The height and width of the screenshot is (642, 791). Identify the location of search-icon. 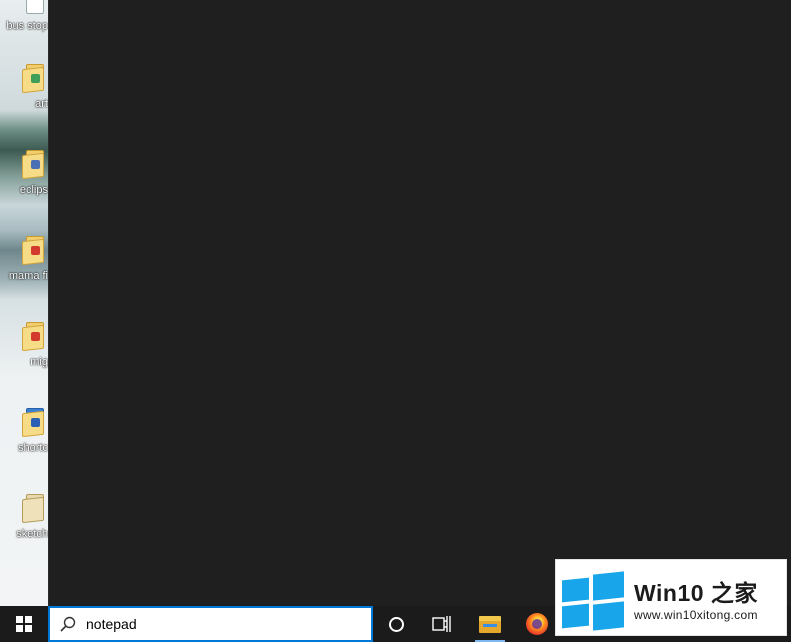
(68, 624).